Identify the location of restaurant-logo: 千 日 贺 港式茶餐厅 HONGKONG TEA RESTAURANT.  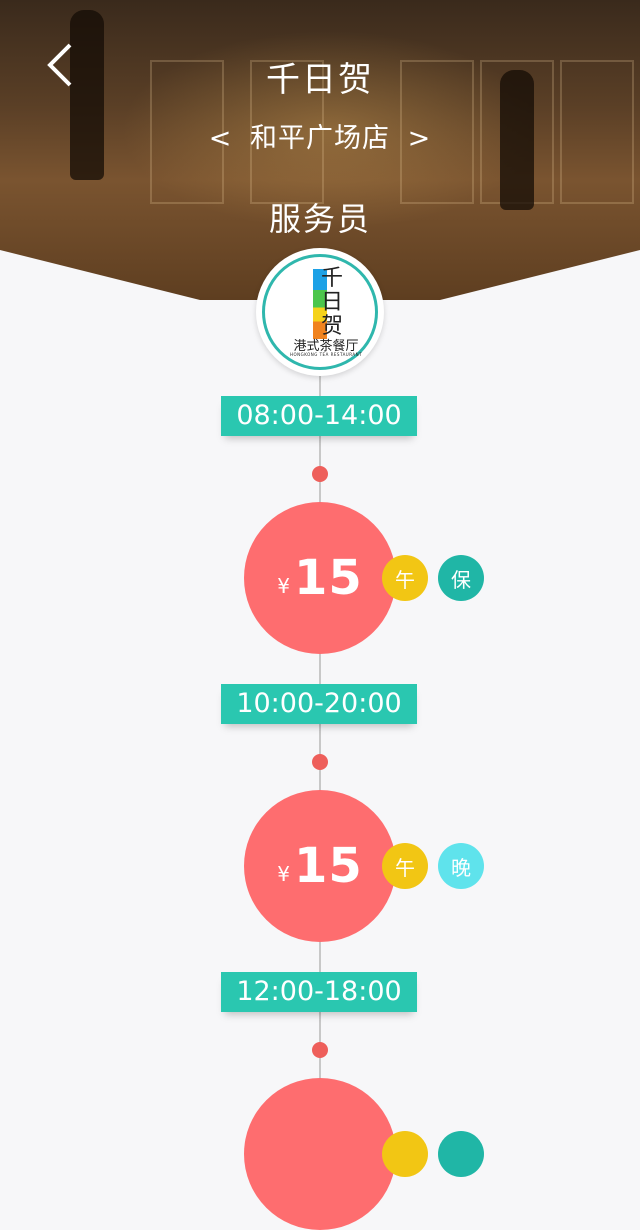
(320, 312).